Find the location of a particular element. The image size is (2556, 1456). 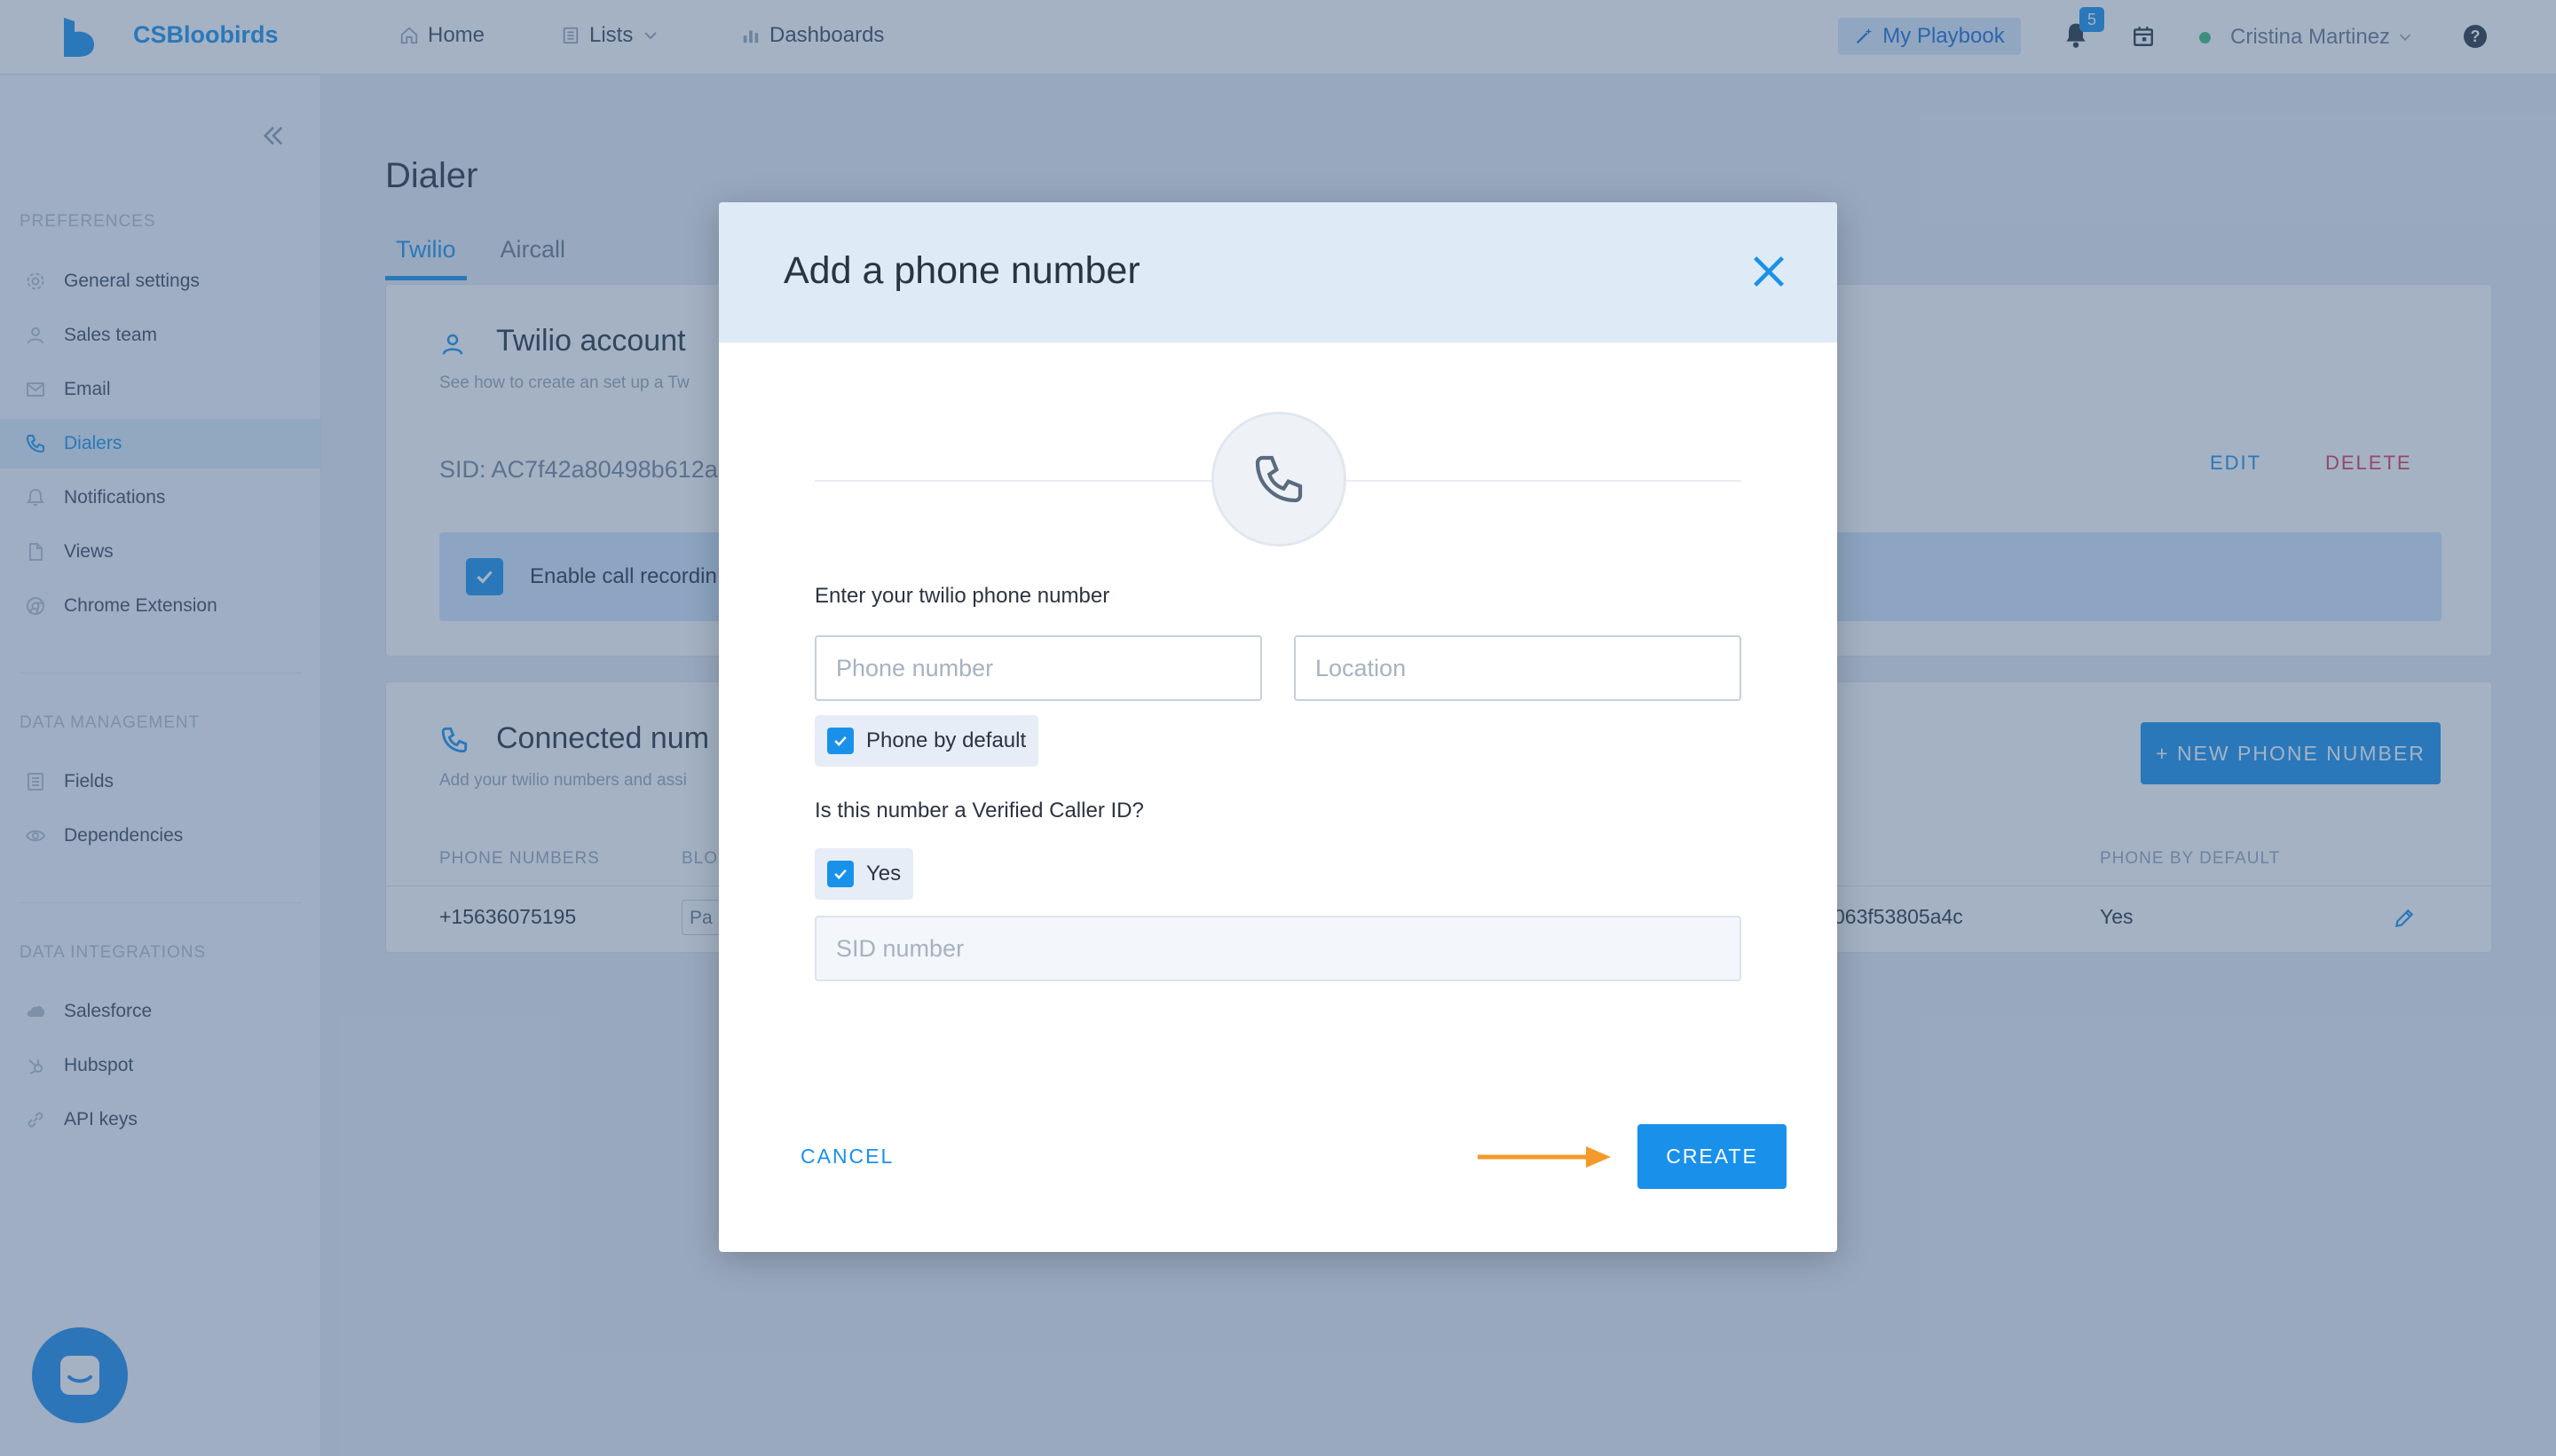

location-input is located at coordinates (1517, 668).